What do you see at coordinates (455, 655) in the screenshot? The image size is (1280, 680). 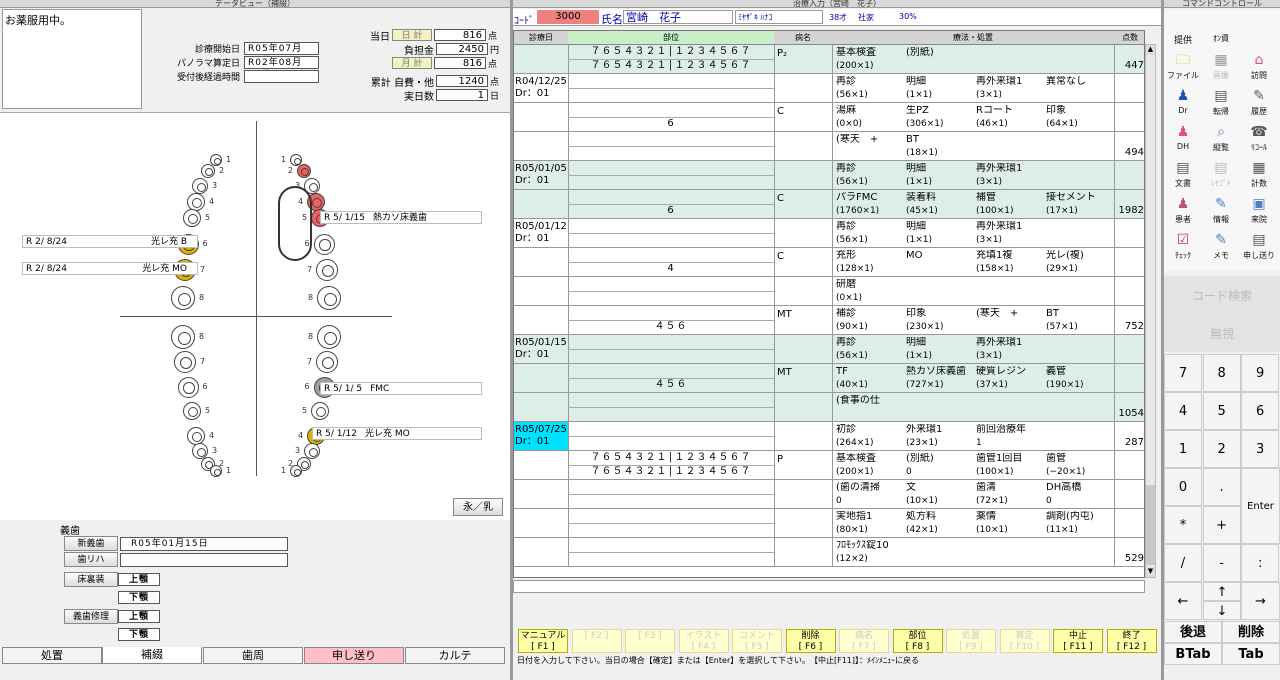 I see `tab-karte: カルテ` at bounding box center [455, 655].